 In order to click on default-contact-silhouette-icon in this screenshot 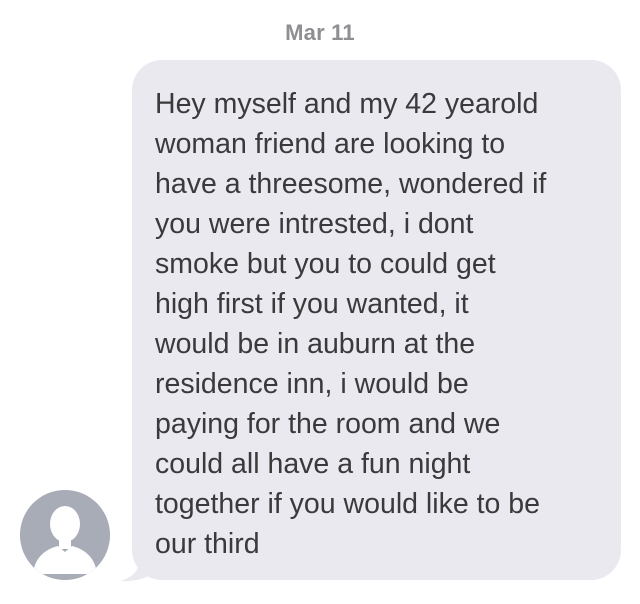, I will do `click(65, 535)`.